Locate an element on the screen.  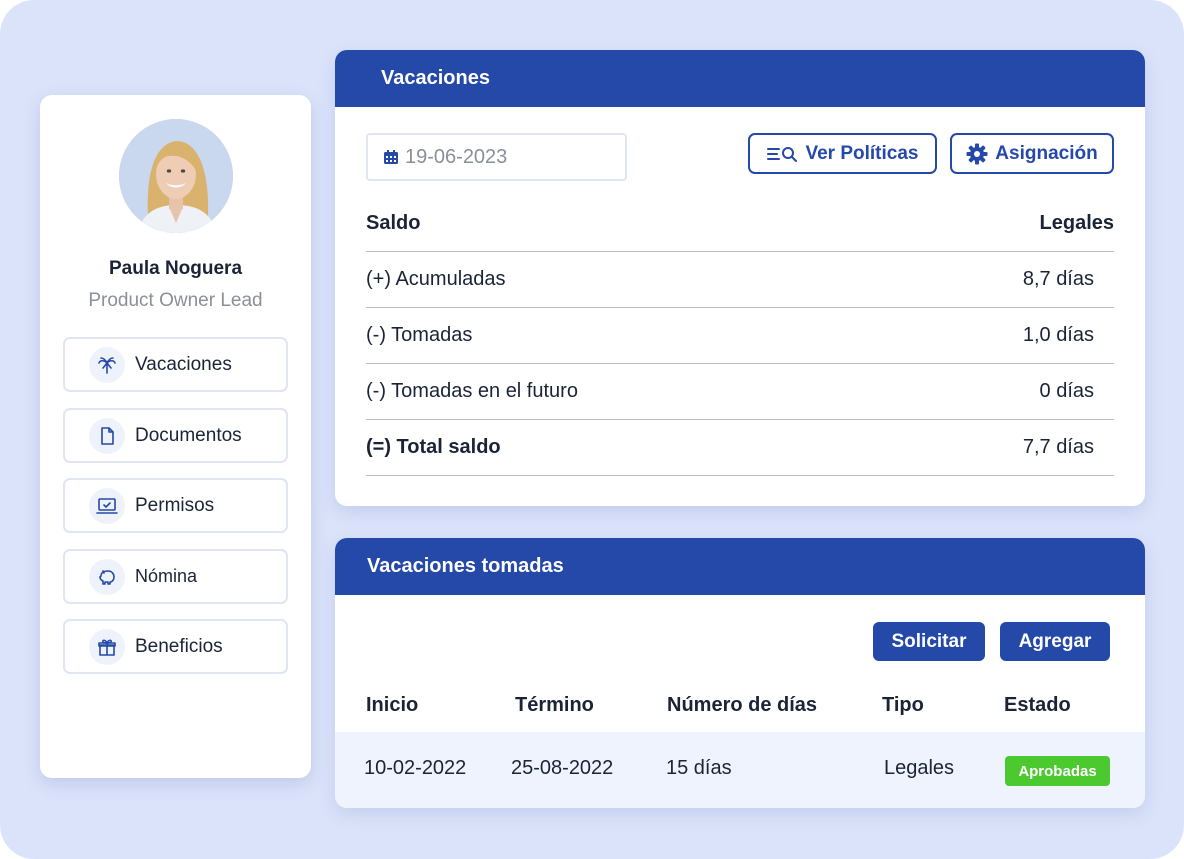
saldo-header-row: Saldo Legales is located at coordinates (740, 224).